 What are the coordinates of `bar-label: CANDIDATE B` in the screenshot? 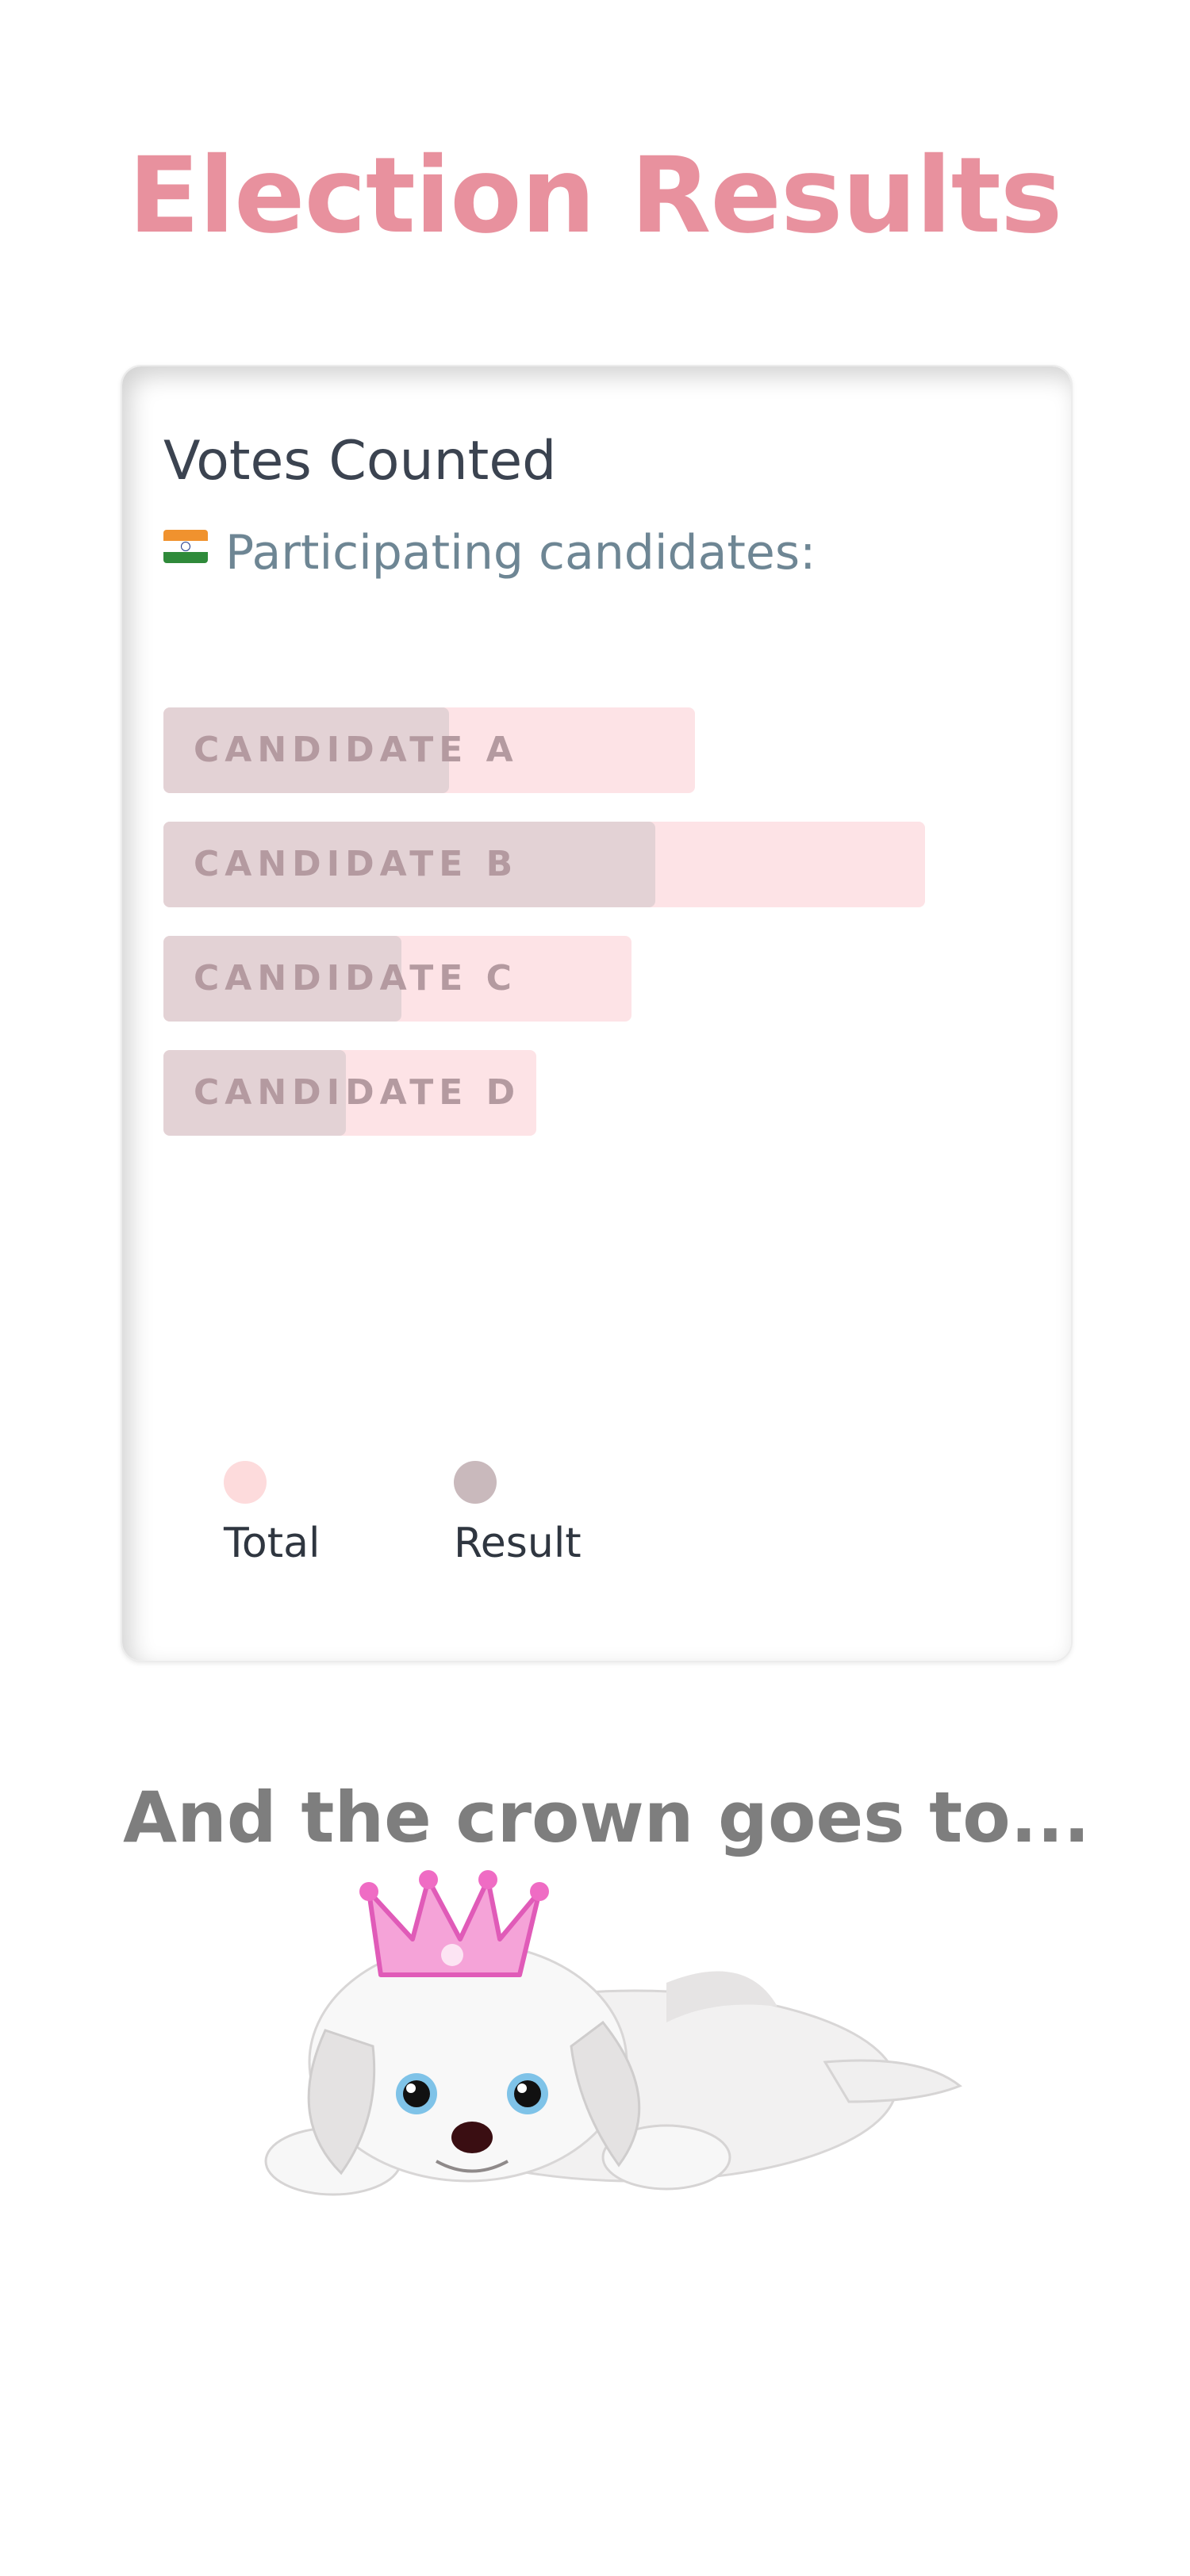 It's located at (356, 864).